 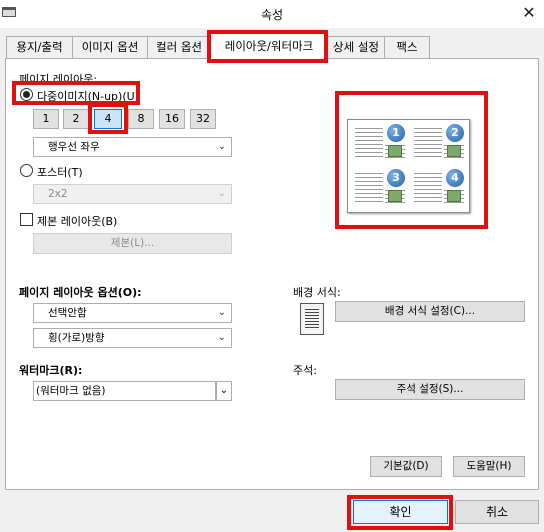 I want to click on orientation-value: 횡(가로)방향, so click(x=76, y=338).